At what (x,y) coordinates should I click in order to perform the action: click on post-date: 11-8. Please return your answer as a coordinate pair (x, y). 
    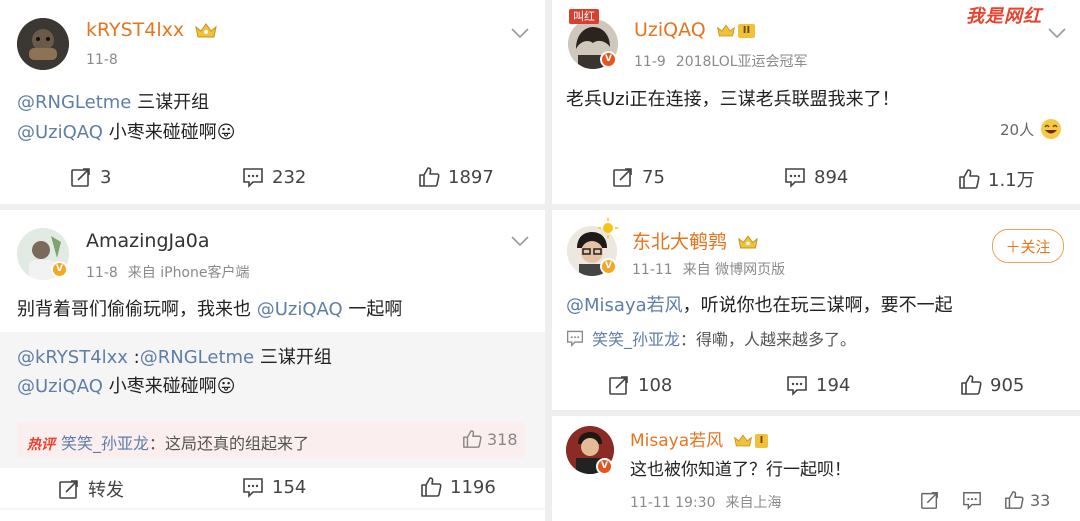
    Looking at the image, I should click on (102, 60).